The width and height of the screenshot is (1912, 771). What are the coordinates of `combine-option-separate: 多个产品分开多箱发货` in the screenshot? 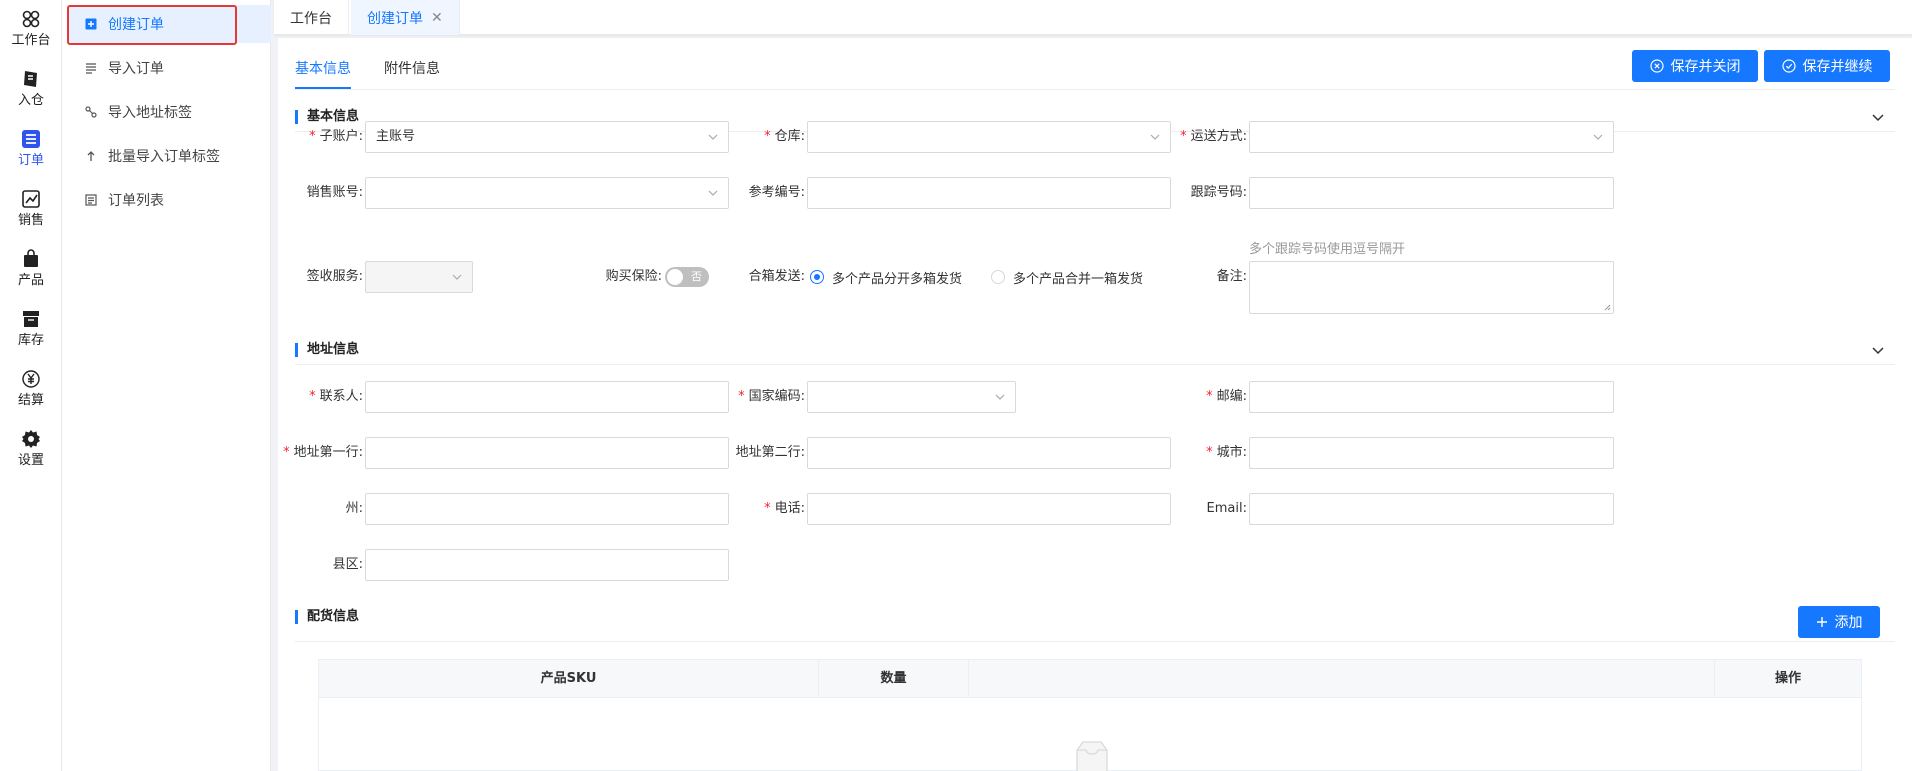 It's located at (886, 277).